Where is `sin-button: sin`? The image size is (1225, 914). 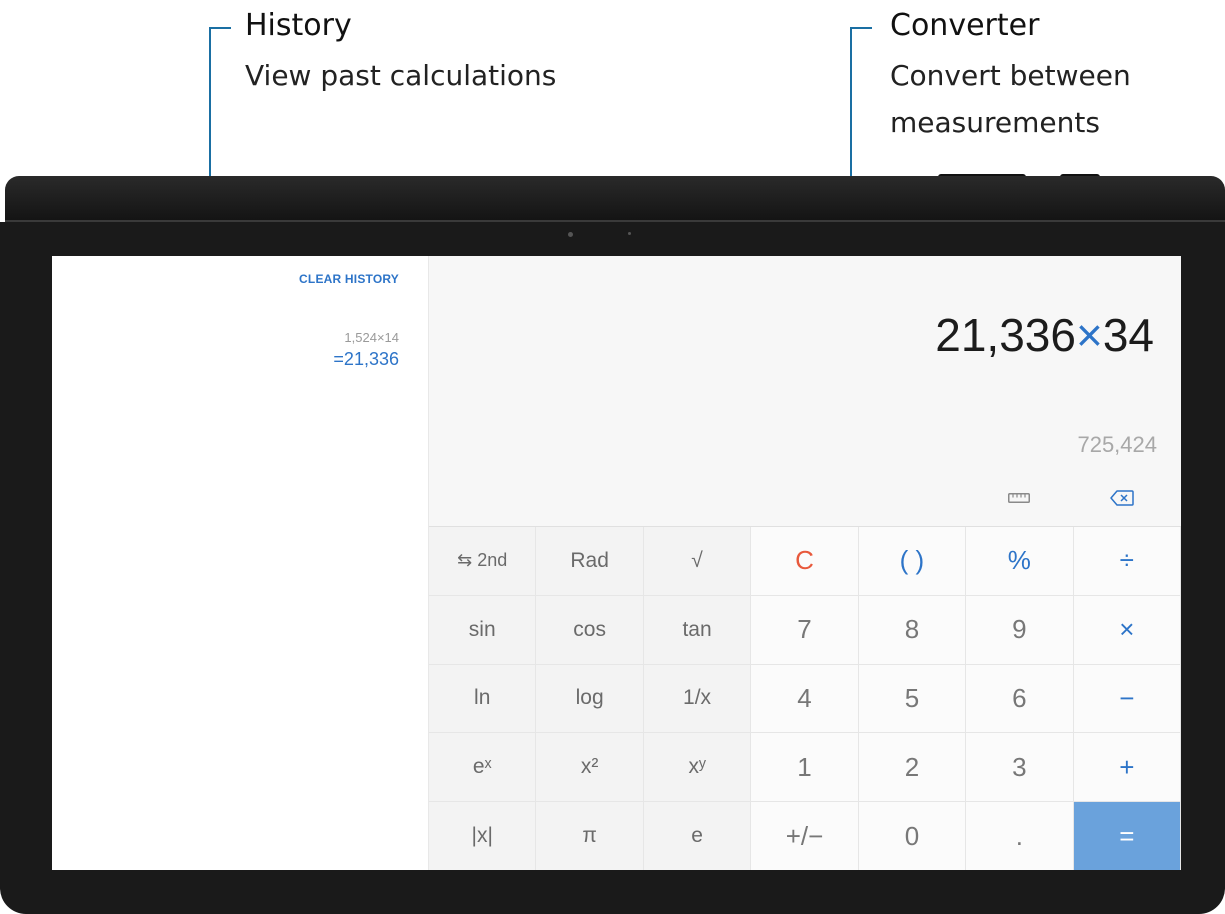 sin-button: sin is located at coordinates (483, 630).